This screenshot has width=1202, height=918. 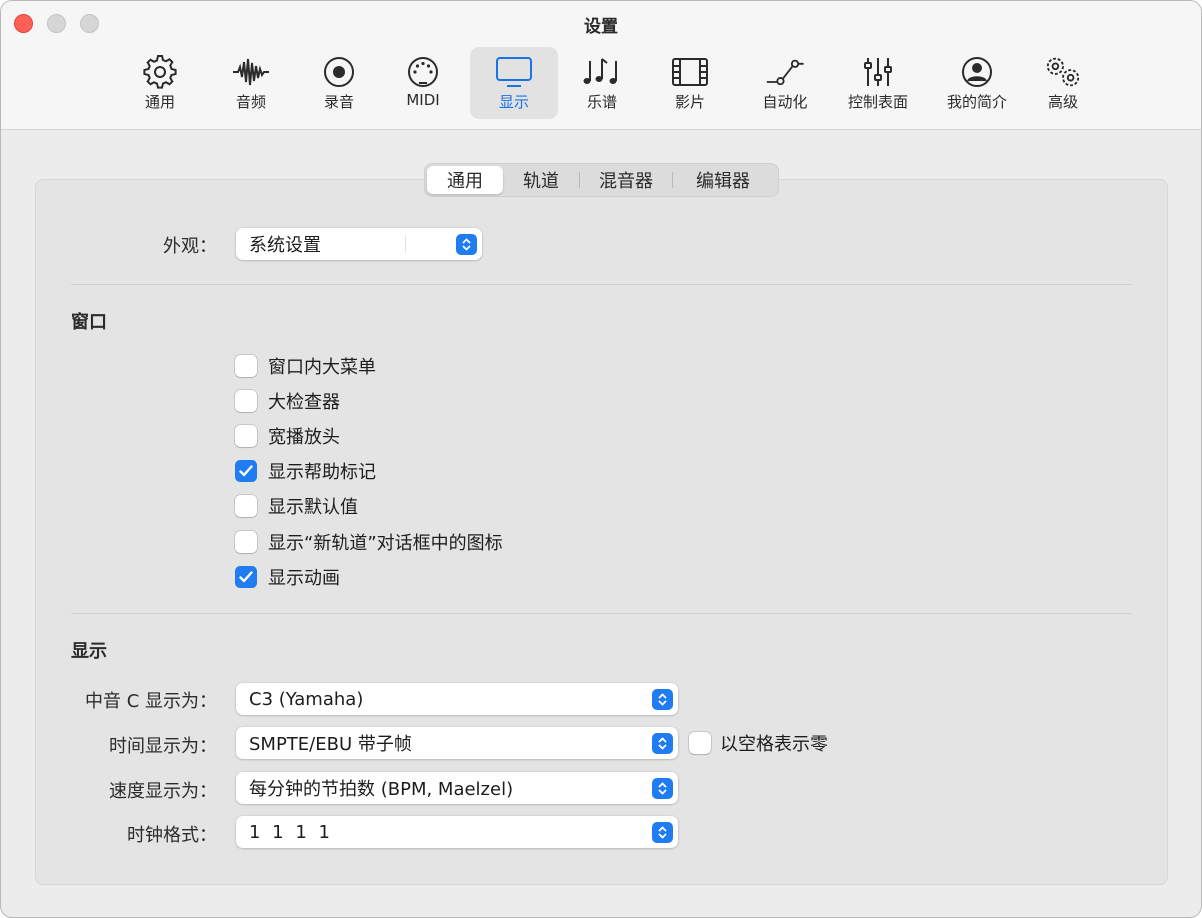 I want to click on option-large-menus: 窗口内大菜单, so click(x=305, y=366).